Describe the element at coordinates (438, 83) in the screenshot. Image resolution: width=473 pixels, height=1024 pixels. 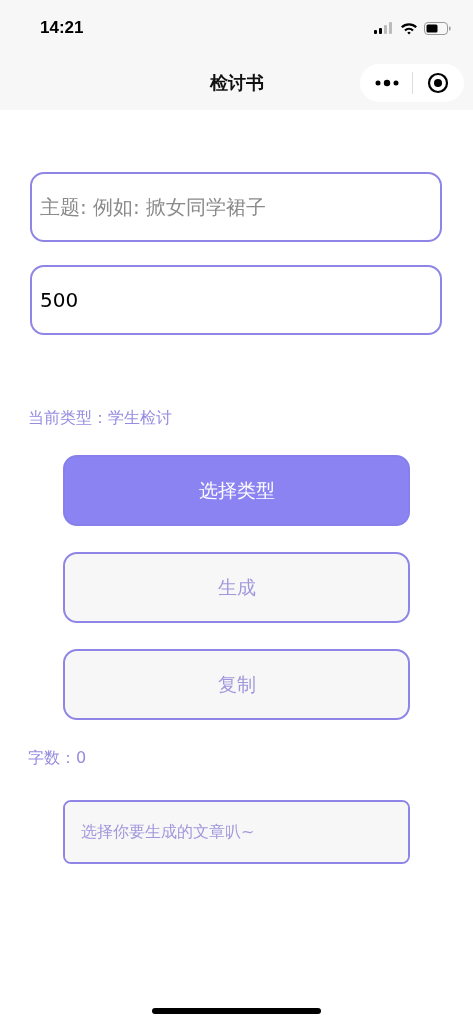
I see `close-icon` at that location.